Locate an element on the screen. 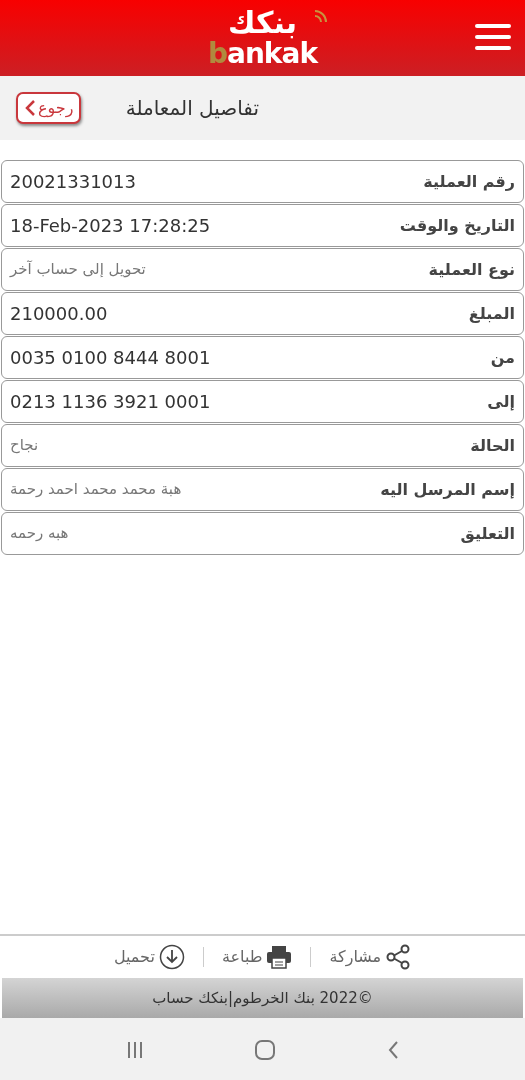  detail-value: 210000.00 is located at coordinates (59, 314).